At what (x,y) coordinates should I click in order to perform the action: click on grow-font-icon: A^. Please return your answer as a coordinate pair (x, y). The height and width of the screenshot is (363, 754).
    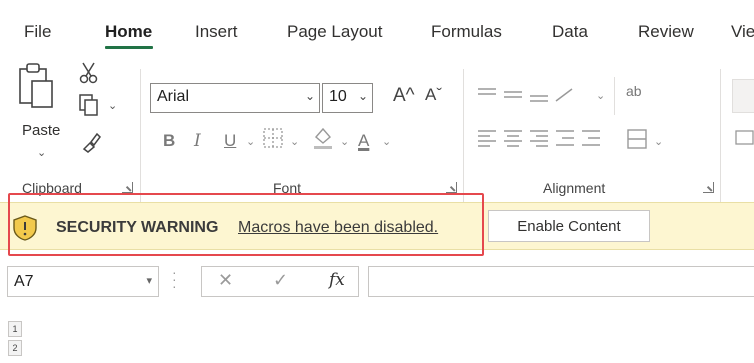
    Looking at the image, I should click on (404, 96).